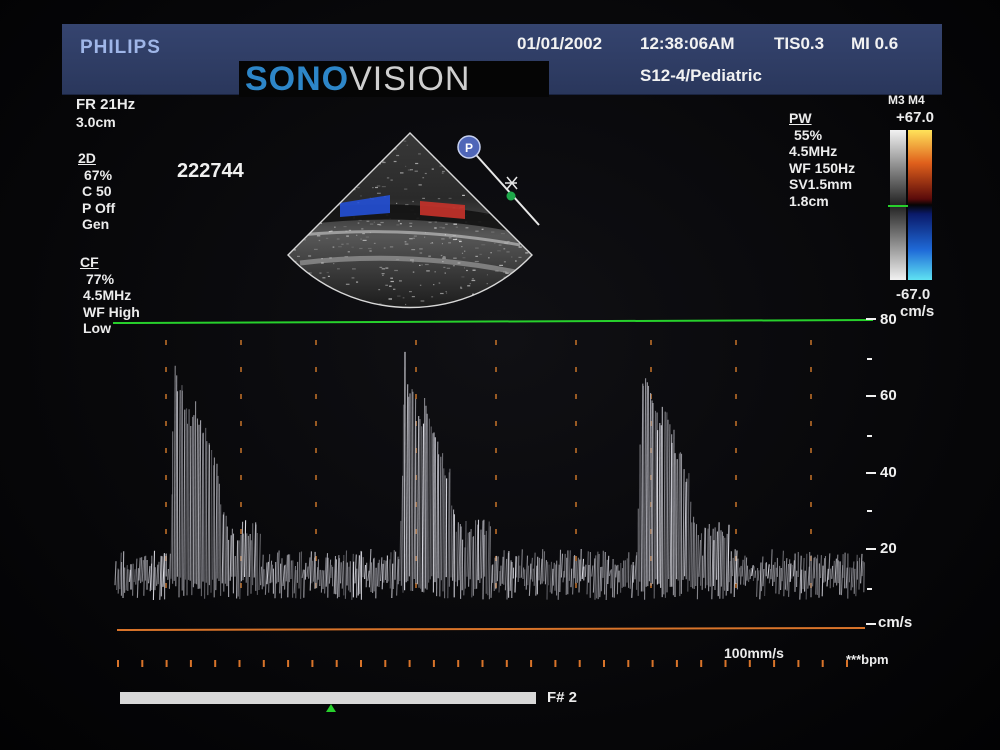  Describe the element at coordinates (210, 171) in the screenshot. I see `patient-id: 222744` at that location.